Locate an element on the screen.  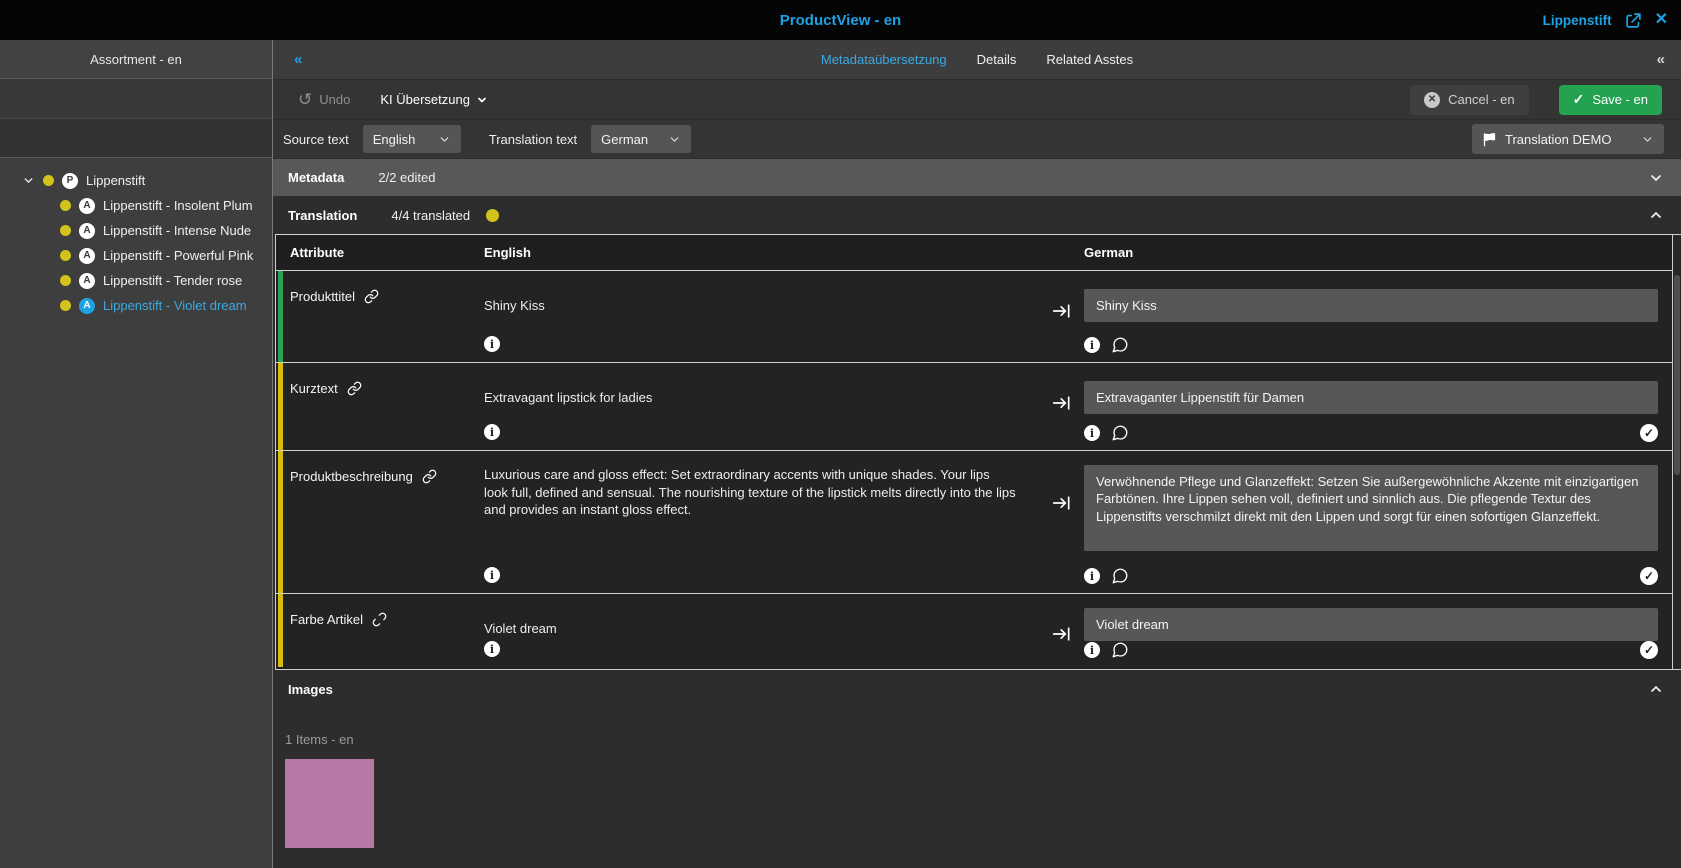
flag-icon is located at coordinates (1489, 139).